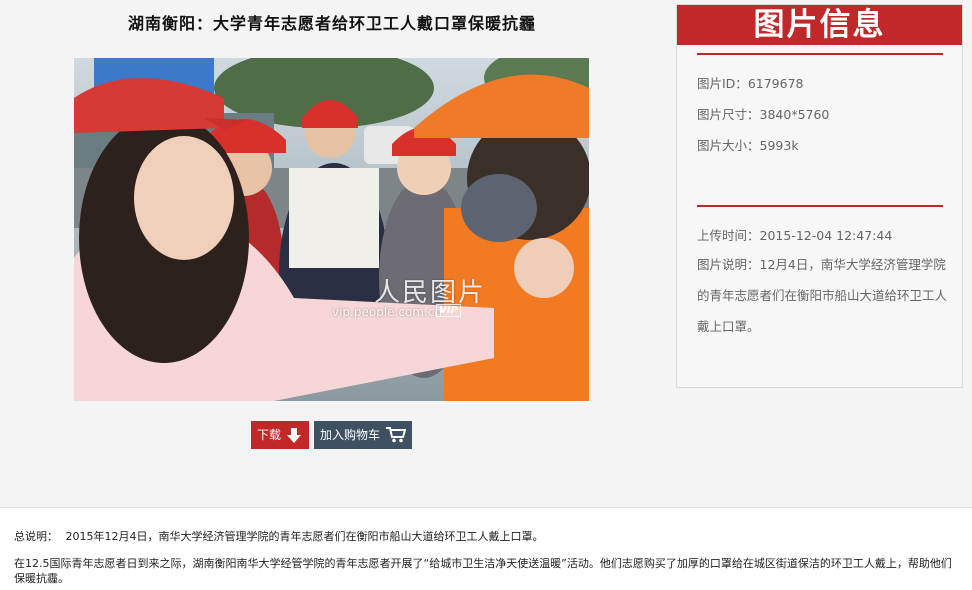  What do you see at coordinates (36, 536) in the screenshot?
I see `summary-label: 总说明：` at bounding box center [36, 536].